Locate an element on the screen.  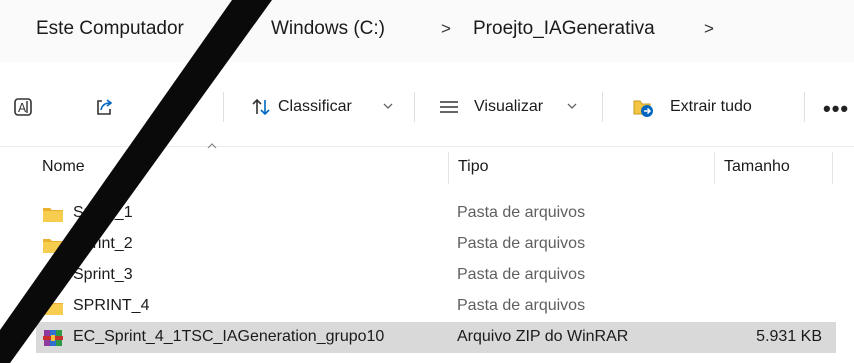
winrar-archive-icon is located at coordinates (53, 338).